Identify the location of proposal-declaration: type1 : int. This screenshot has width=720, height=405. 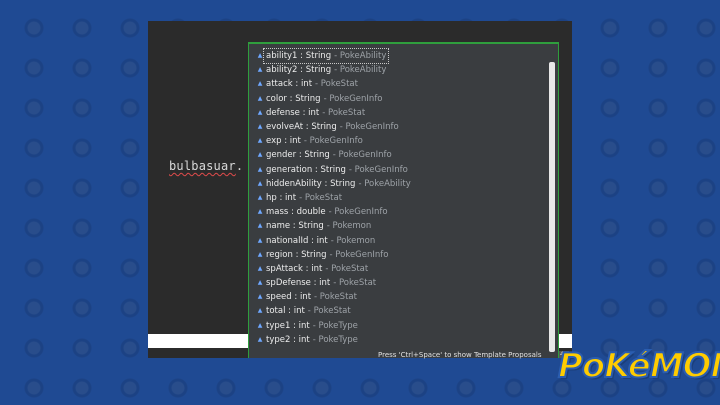
(288, 325).